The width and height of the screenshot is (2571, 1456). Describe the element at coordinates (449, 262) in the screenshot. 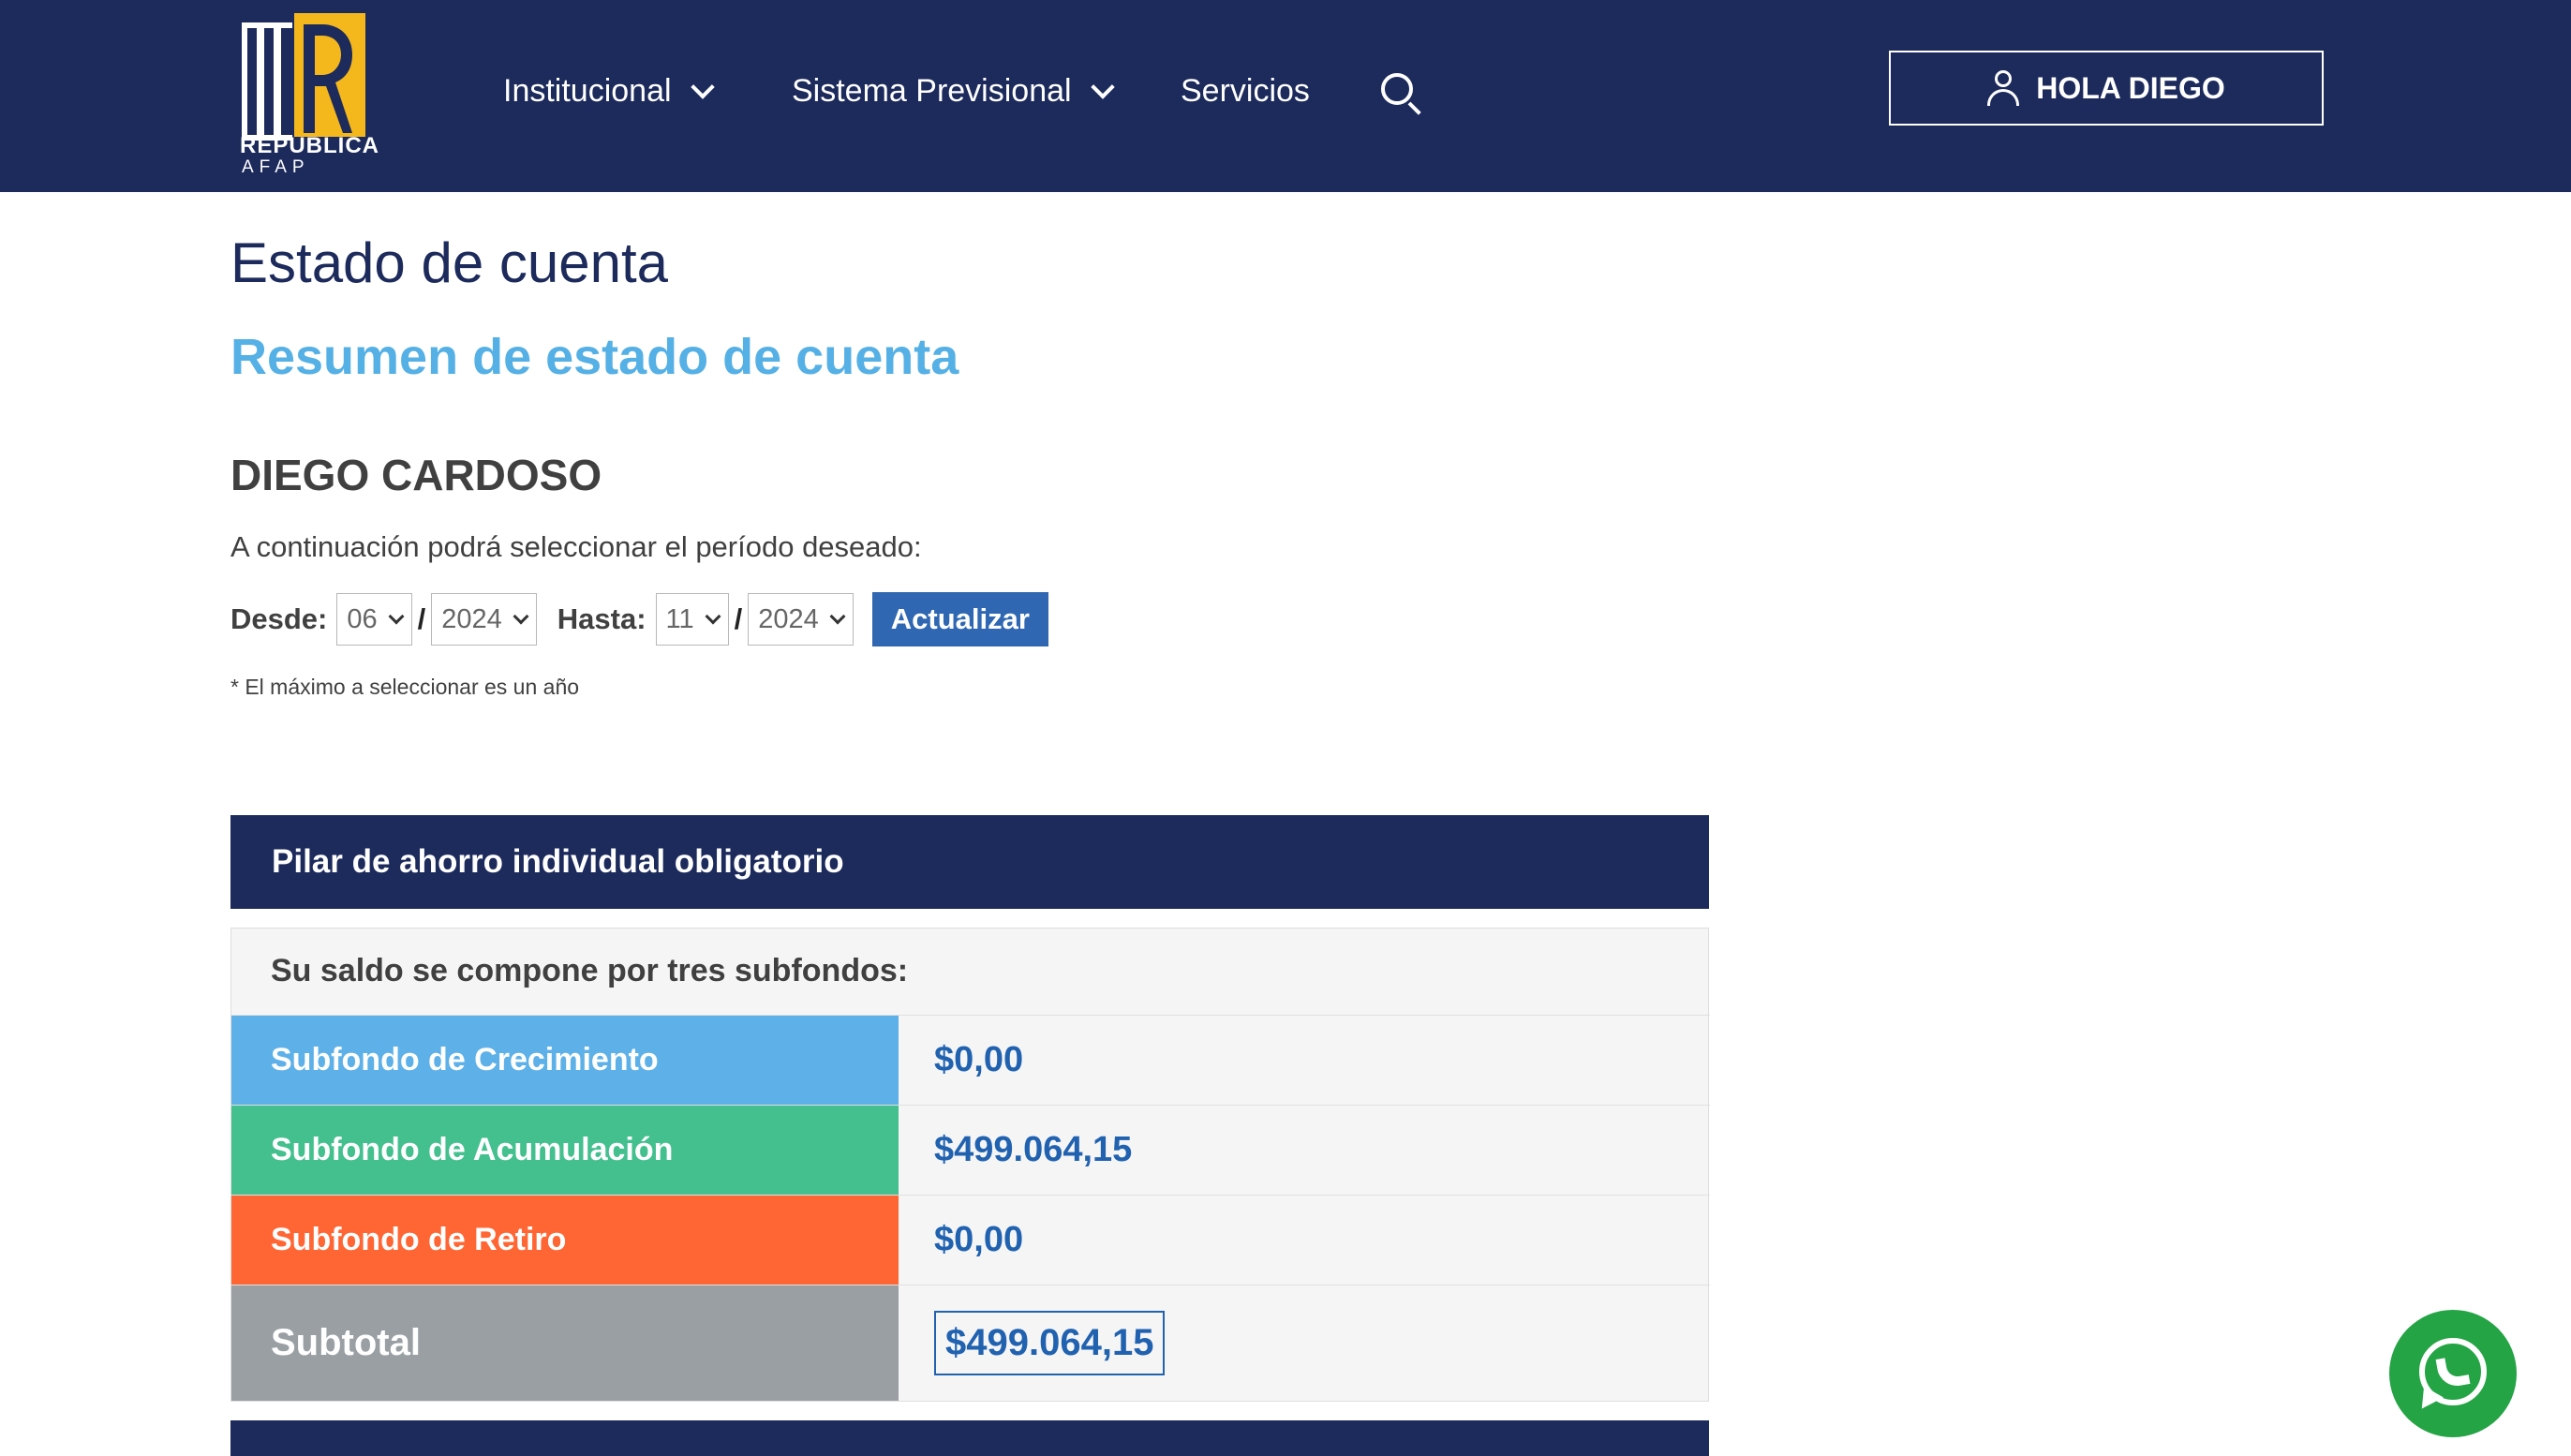

I see `page-title: Estado de cuenta` at that location.